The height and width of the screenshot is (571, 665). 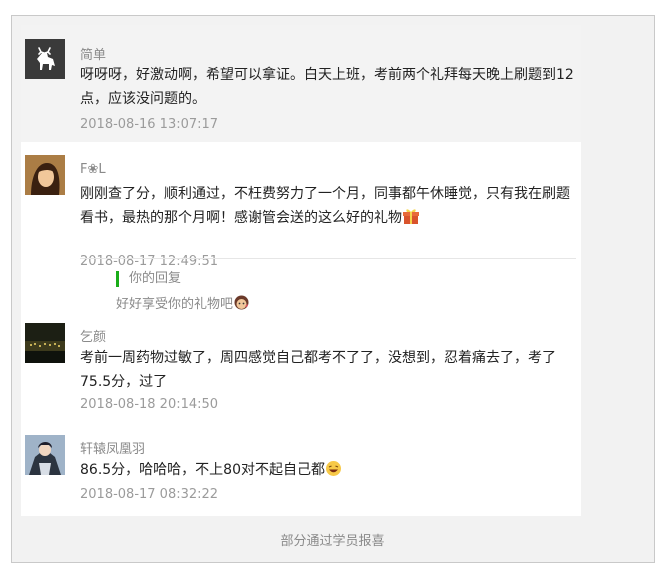 I want to click on comment-text: 86.5分，哈哈哈，不上80对不起自己都, so click(x=328, y=471).